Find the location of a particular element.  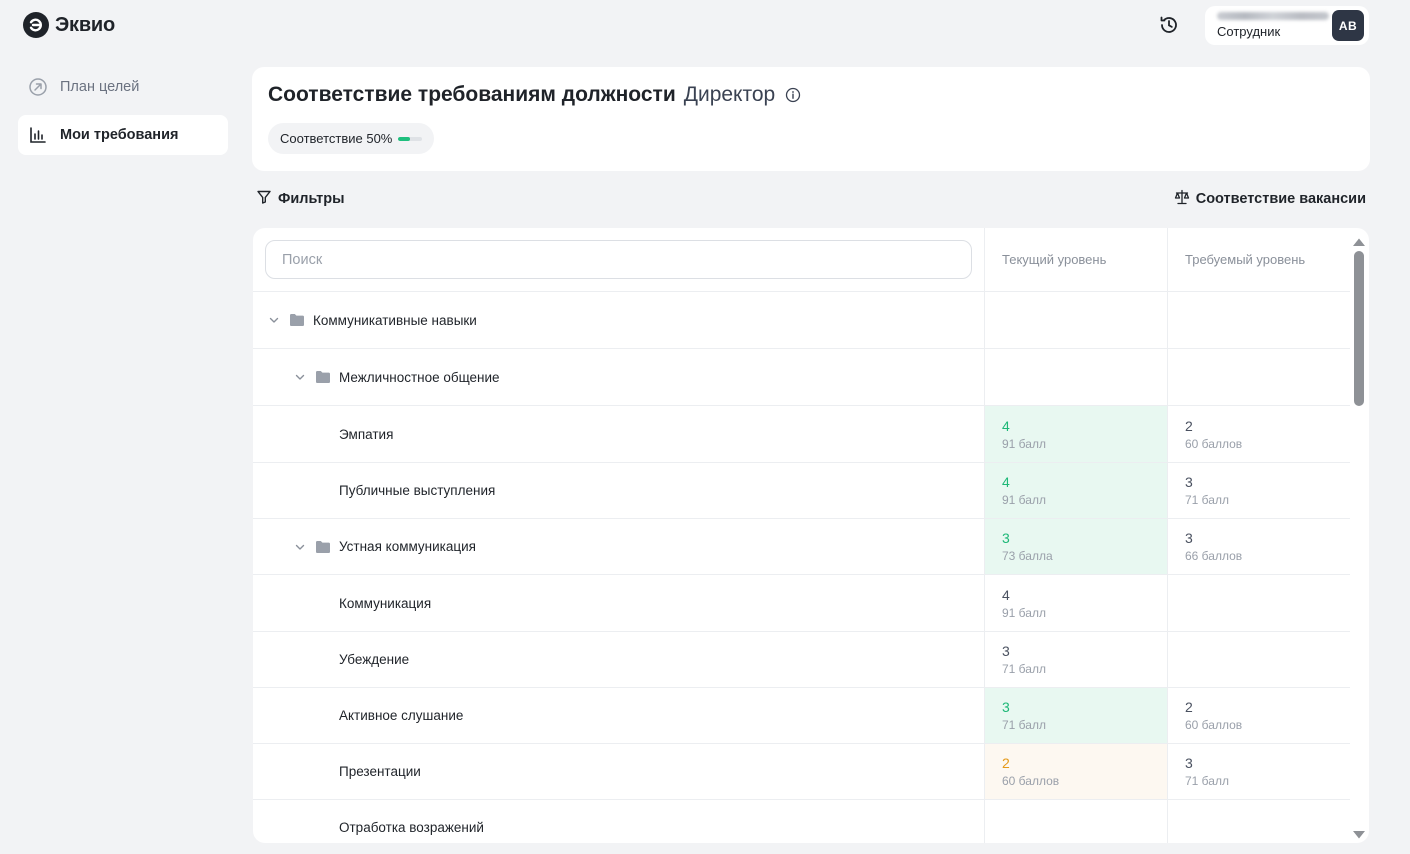

app-name: Эквио is located at coordinates (85, 24).